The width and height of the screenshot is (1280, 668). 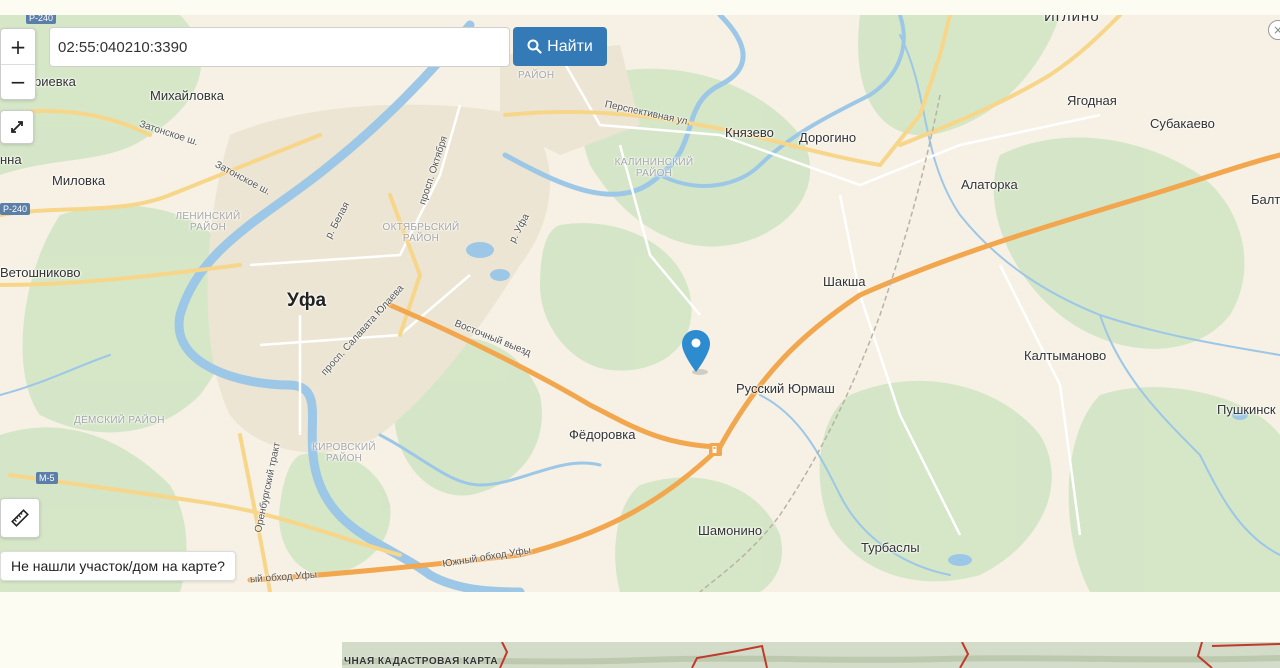 I want to click on city-label-ufa: Уфа, so click(x=307, y=300).